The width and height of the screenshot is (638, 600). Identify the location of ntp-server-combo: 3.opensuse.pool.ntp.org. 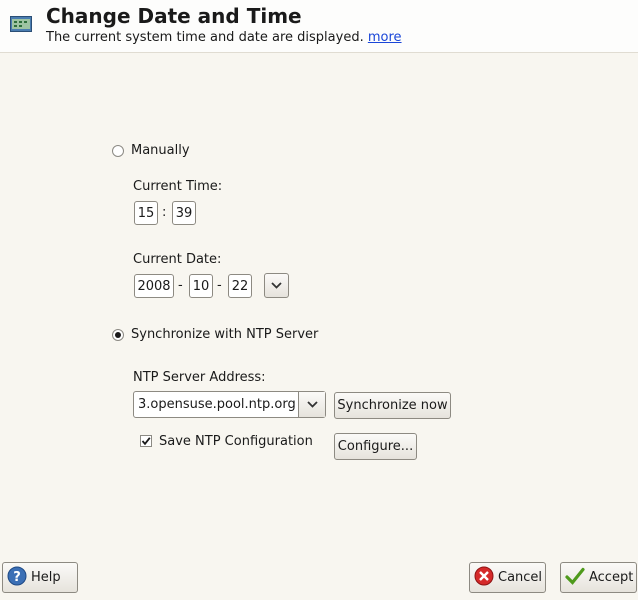
(229, 404).